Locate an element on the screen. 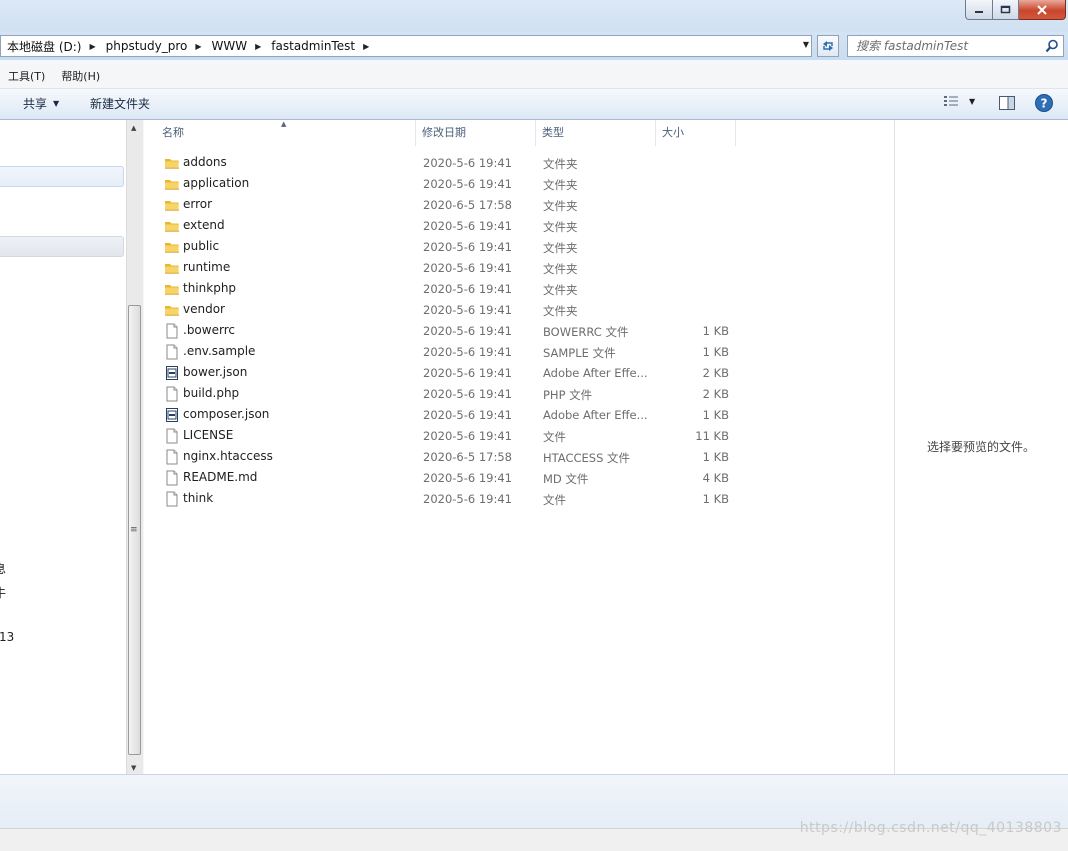 The image size is (1068, 851). menu-help: 帮助(H) is located at coordinates (80, 76).